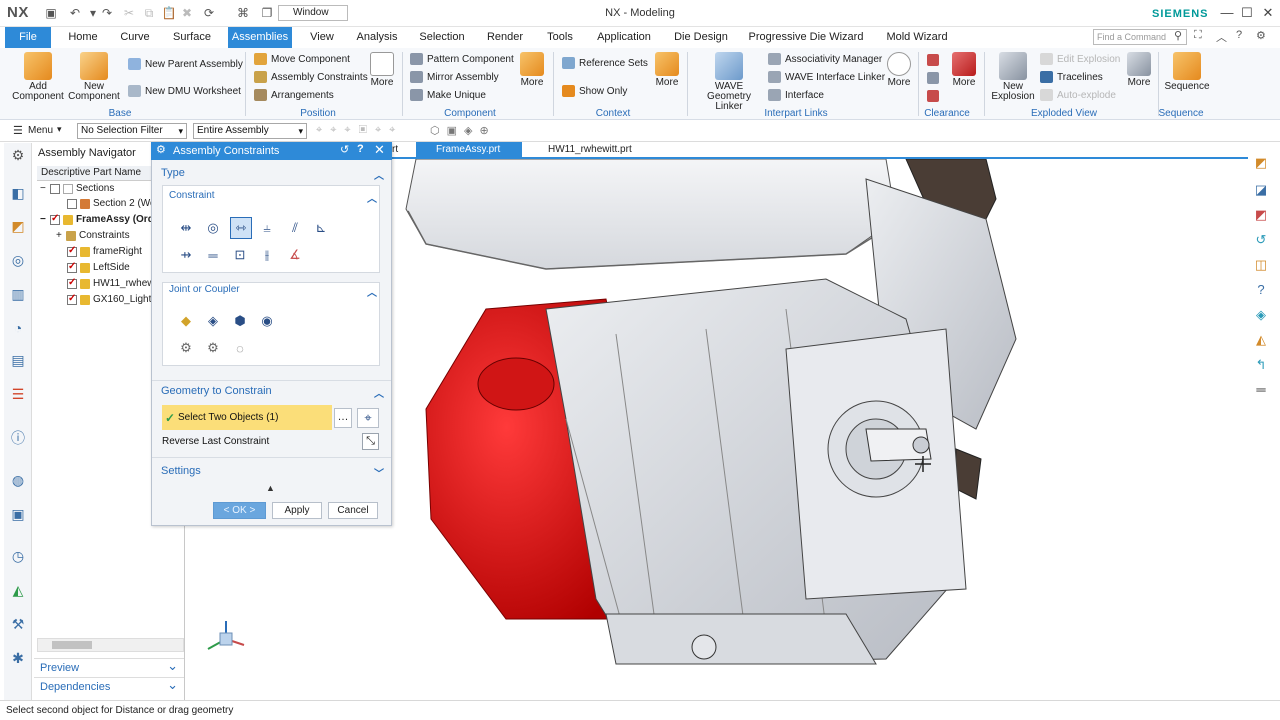 This screenshot has height=720, width=1280. I want to click on scrollbar-thumb, so click(72, 645).